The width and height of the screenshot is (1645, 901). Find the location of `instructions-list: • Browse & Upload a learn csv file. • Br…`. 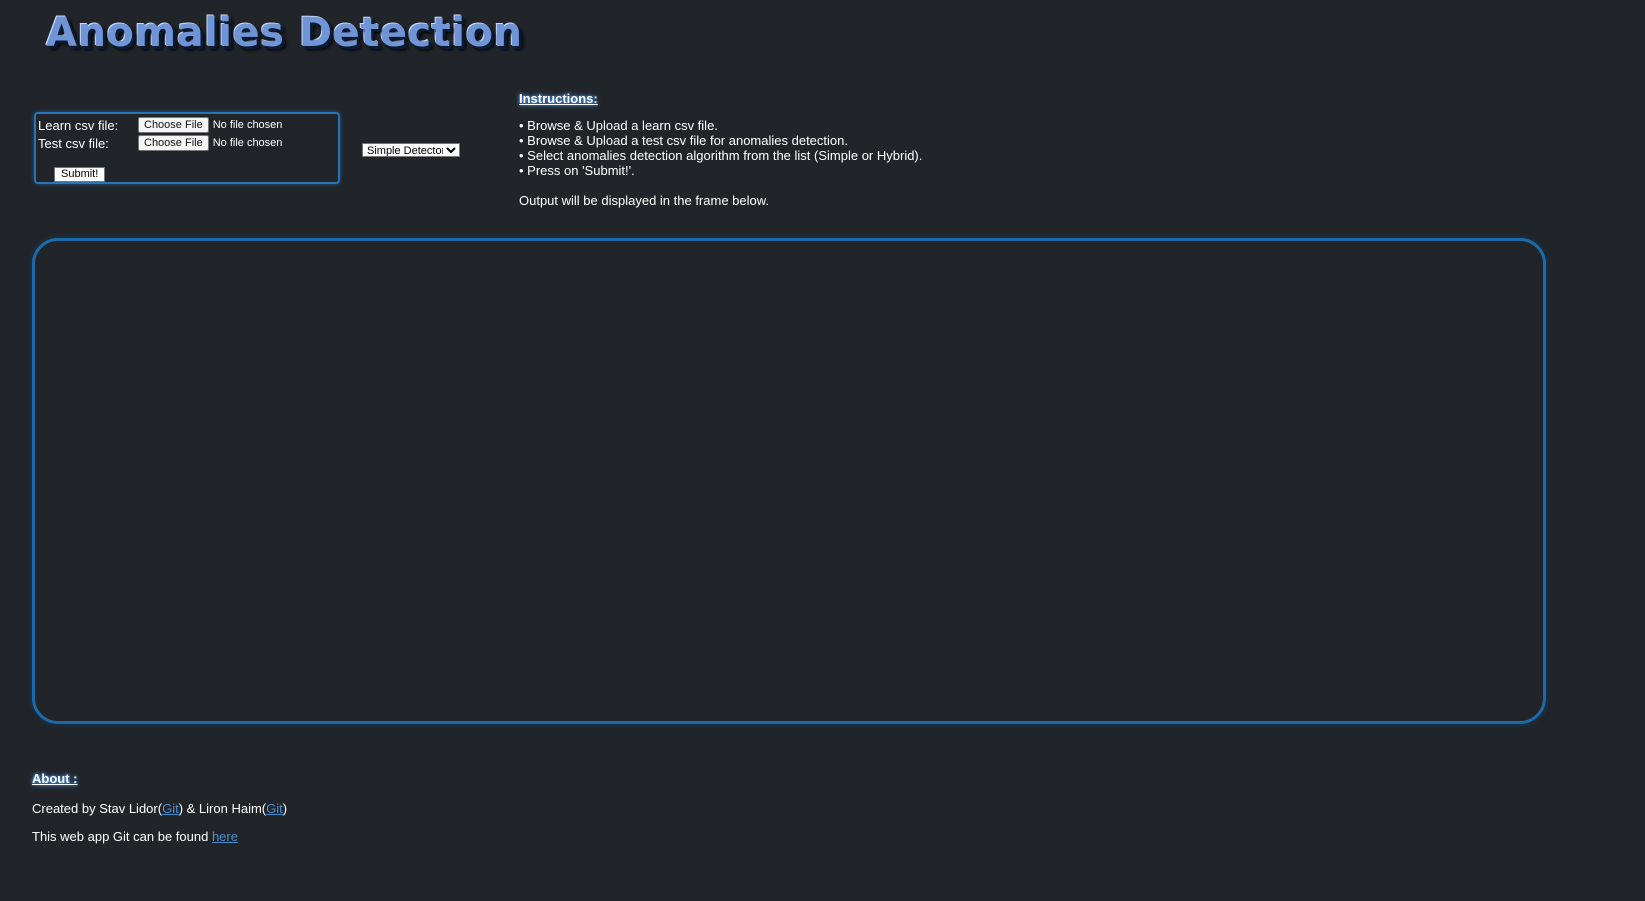

instructions-list: • Browse & Upload a learn csv file. • Br… is located at coordinates (720, 148).